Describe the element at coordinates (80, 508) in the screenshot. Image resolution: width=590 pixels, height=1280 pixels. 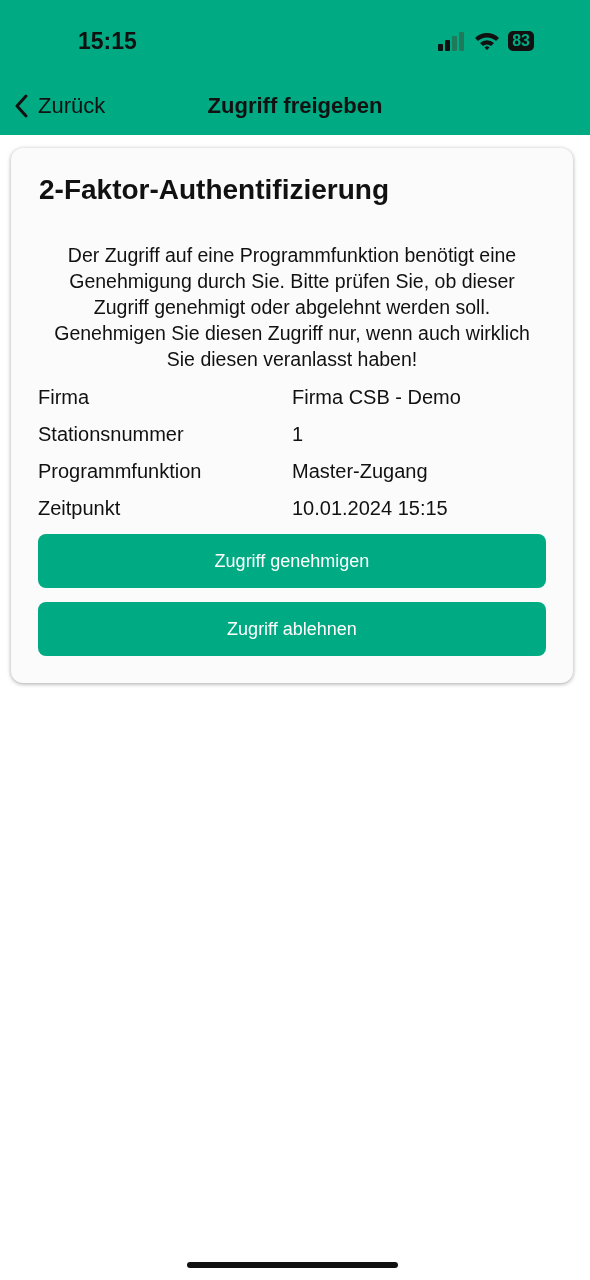
I see `detail-label: Zeitpunkt` at that location.